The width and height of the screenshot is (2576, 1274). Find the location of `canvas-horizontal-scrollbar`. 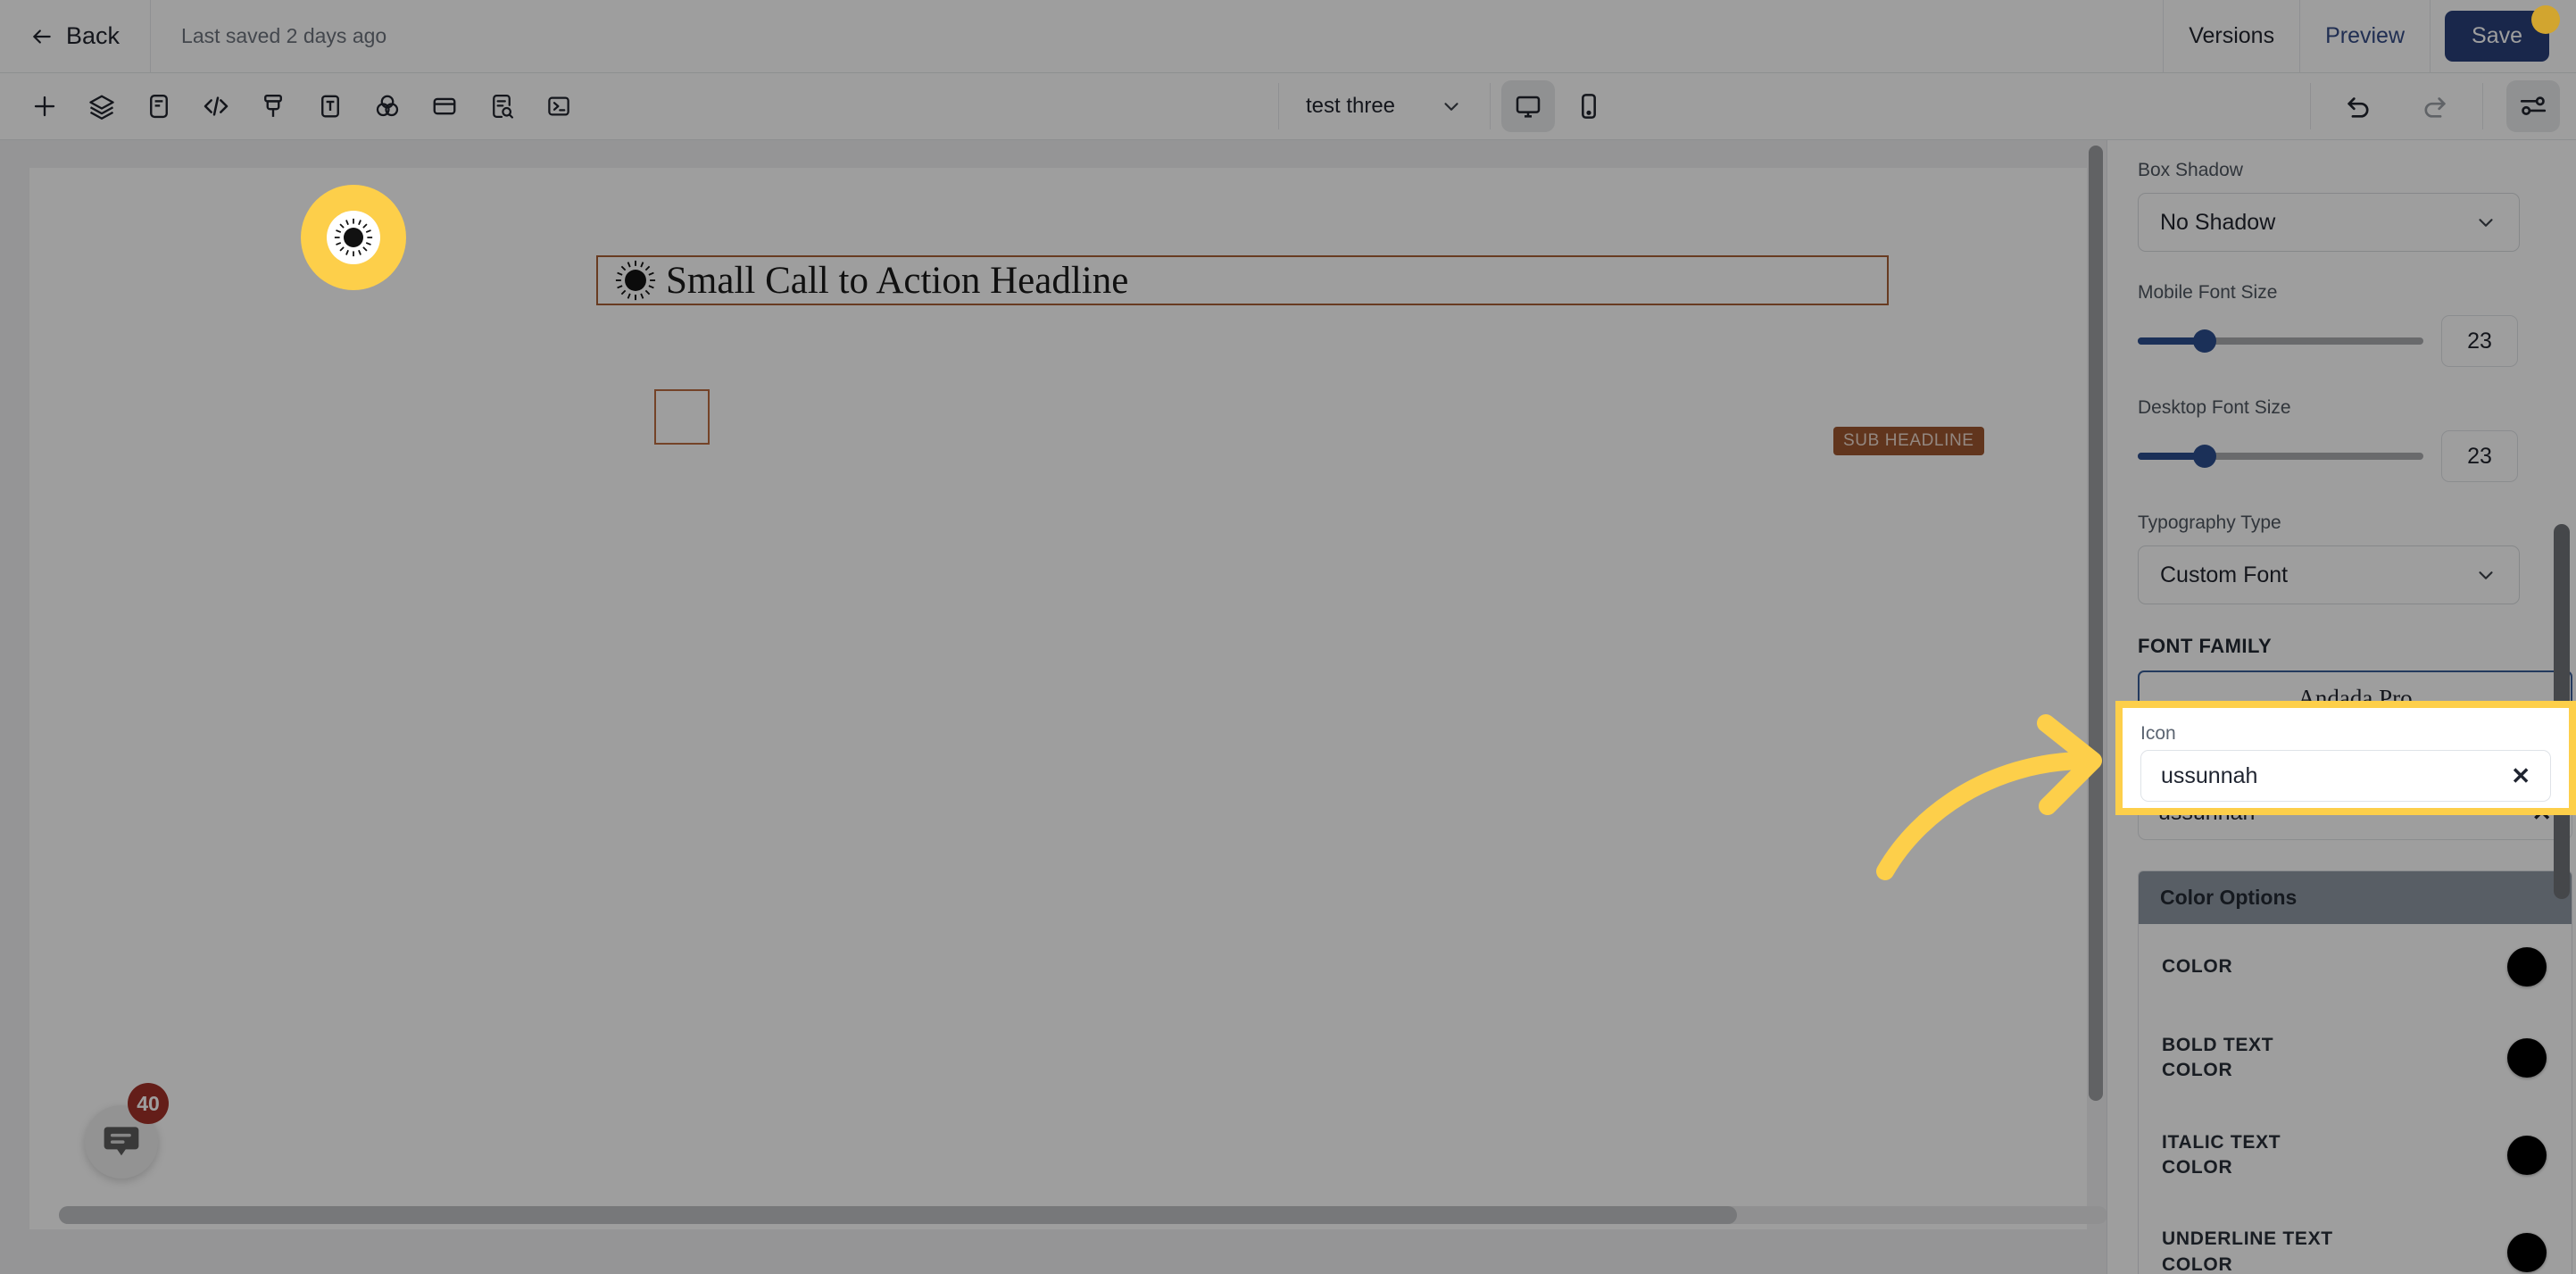

canvas-horizontal-scrollbar is located at coordinates (1083, 1215).